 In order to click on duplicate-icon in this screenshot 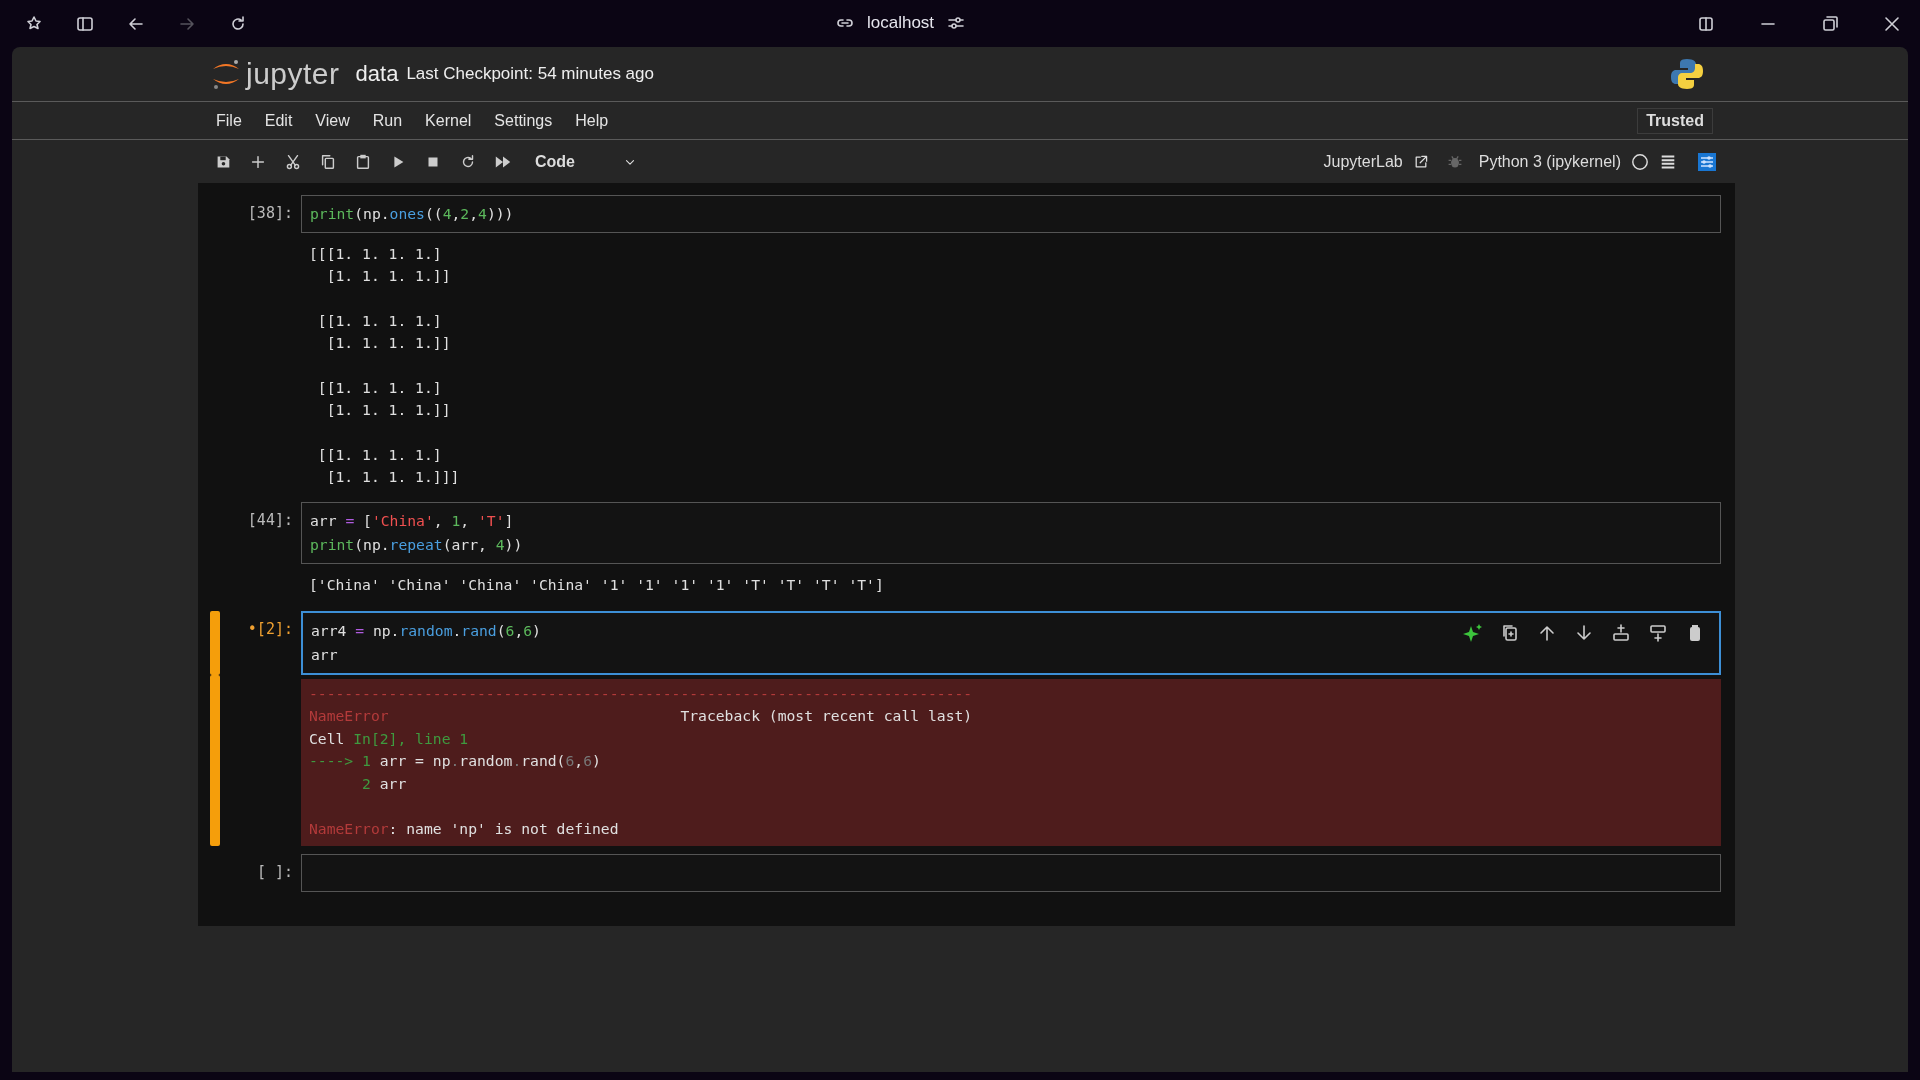, I will do `click(1510, 632)`.